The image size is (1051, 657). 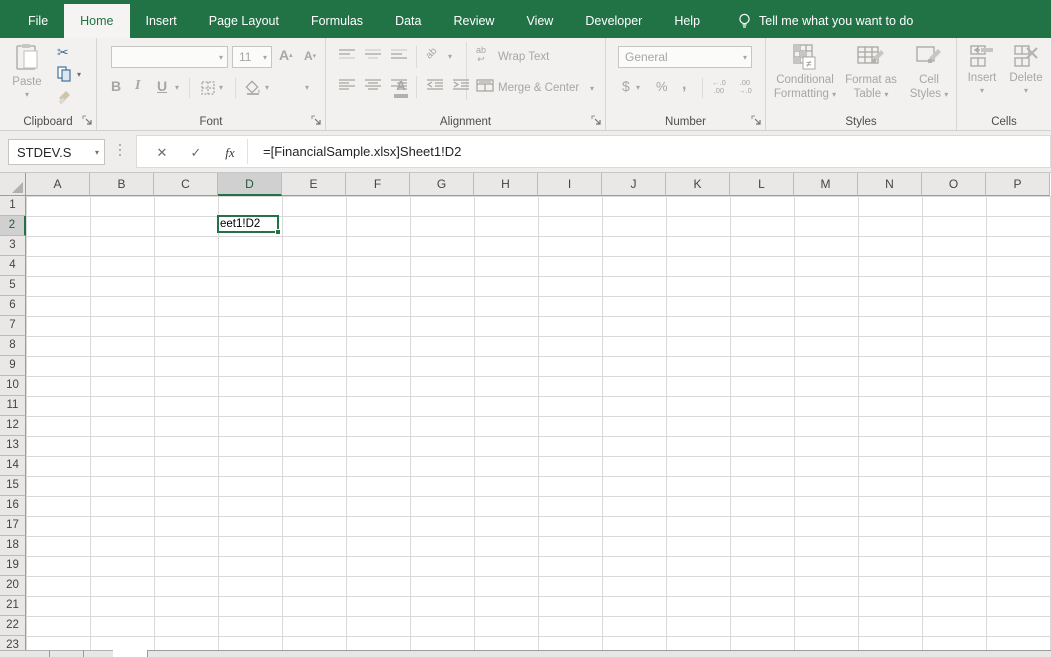 I want to click on font-color-dropdown-icon: ▾, so click(x=307, y=88).